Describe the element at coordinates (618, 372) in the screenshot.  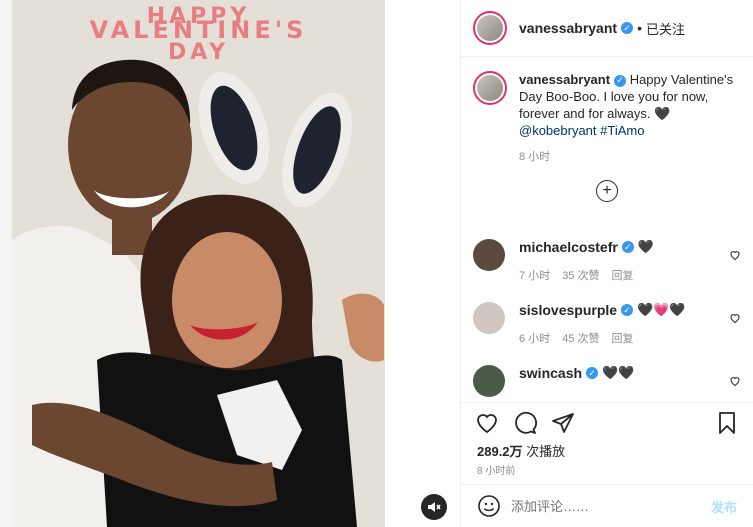
I see `comment-text: 🖤🖤` at that location.